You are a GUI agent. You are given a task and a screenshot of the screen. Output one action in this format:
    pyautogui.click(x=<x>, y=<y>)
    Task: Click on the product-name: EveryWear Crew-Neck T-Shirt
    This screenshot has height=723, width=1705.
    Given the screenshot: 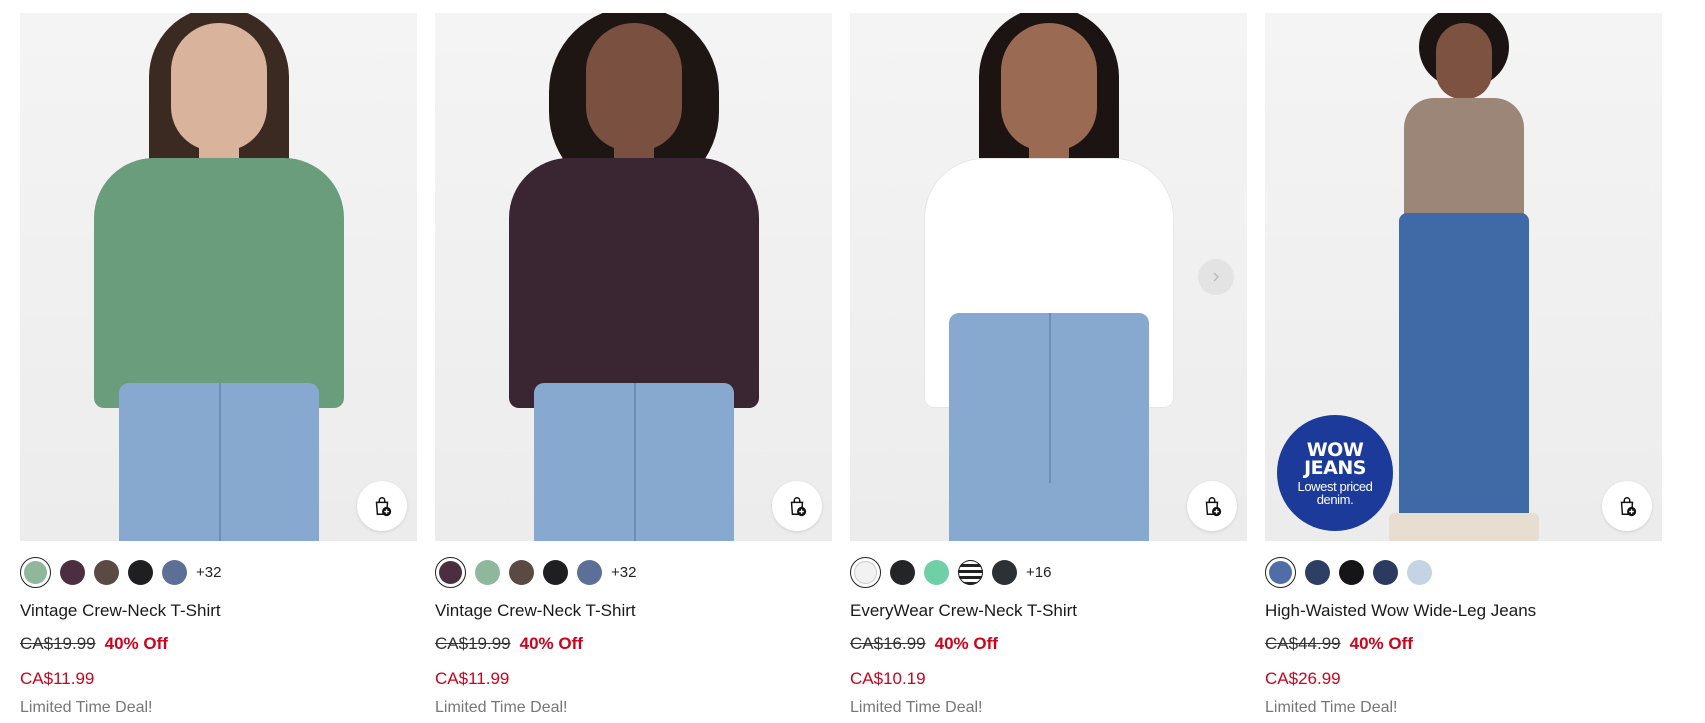 What is the action you would take?
    pyautogui.click(x=1048, y=611)
    